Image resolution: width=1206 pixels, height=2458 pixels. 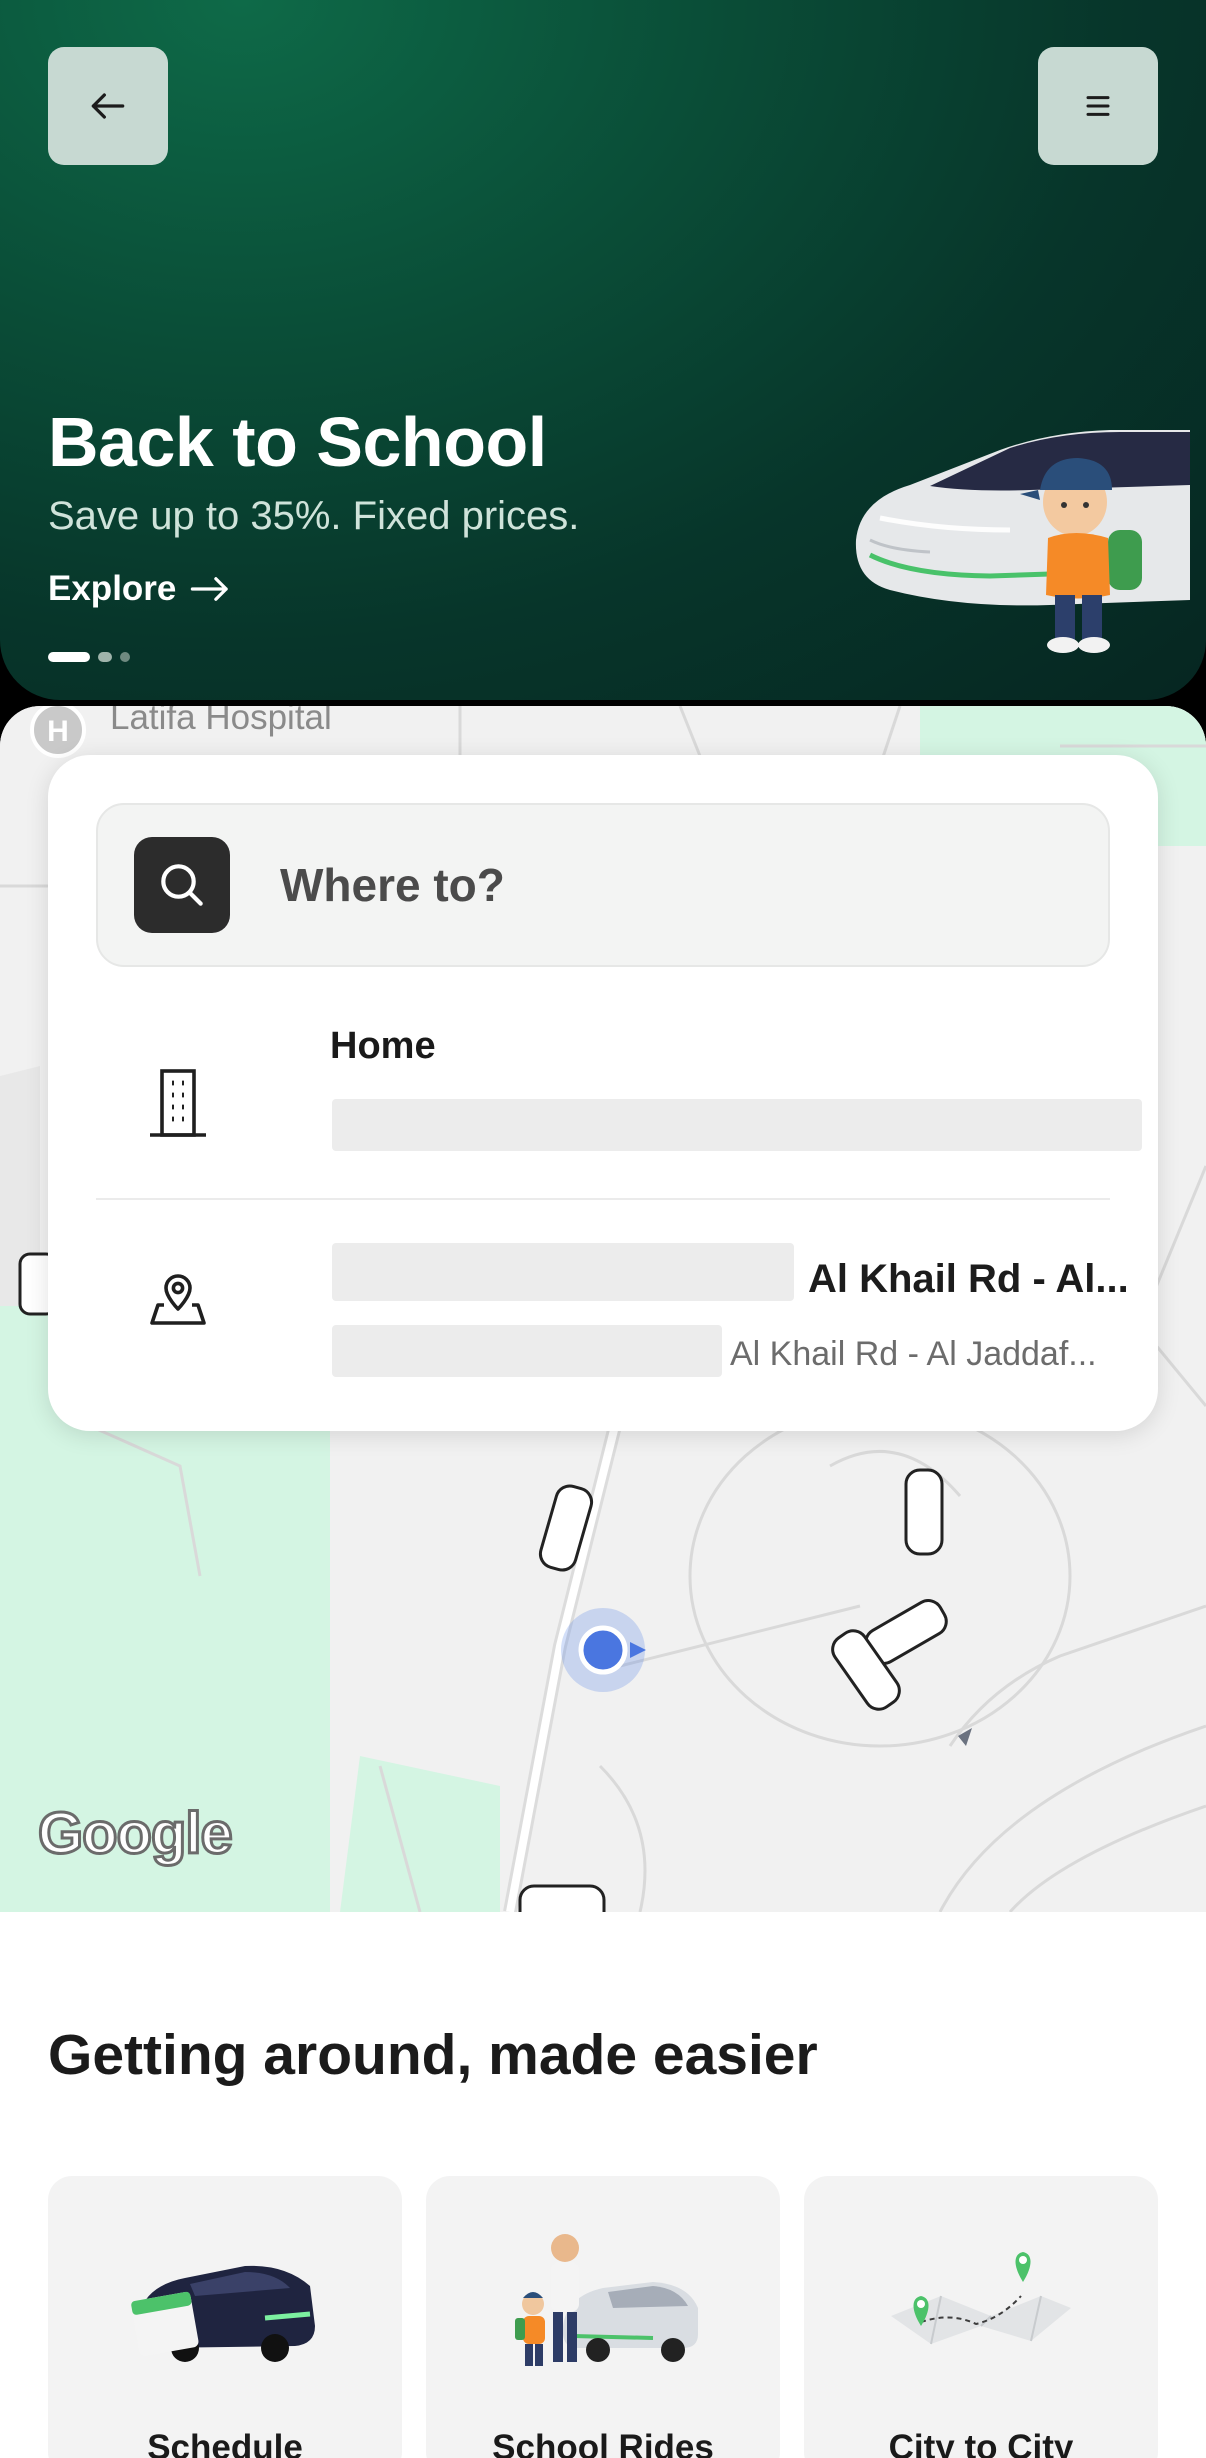 I want to click on car-and-child-illustration, so click(x=1022, y=541).